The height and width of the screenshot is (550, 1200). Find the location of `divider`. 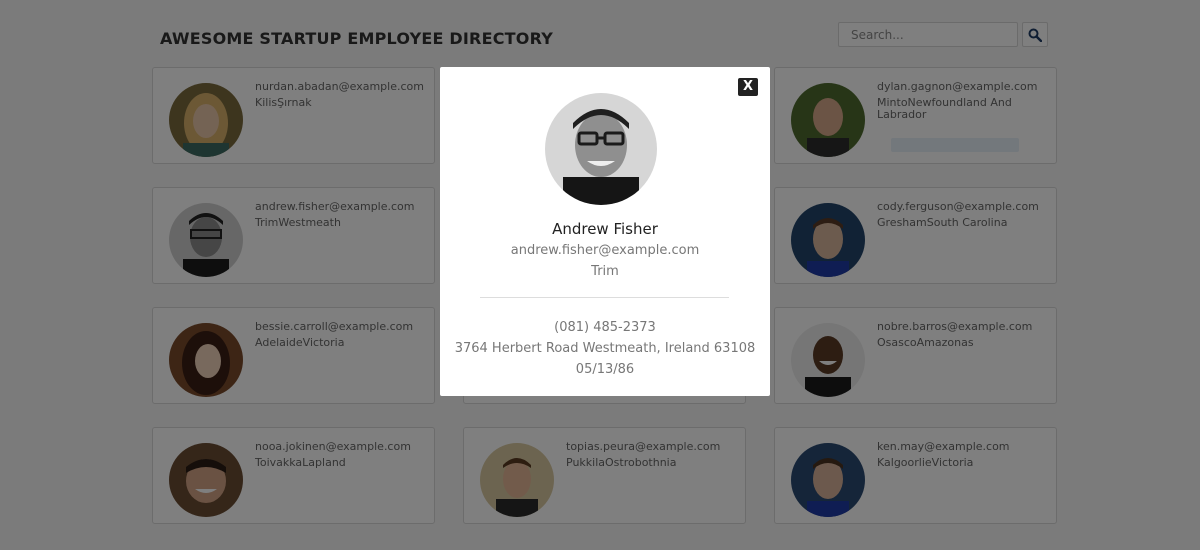

divider is located at coordinates (604, 297).